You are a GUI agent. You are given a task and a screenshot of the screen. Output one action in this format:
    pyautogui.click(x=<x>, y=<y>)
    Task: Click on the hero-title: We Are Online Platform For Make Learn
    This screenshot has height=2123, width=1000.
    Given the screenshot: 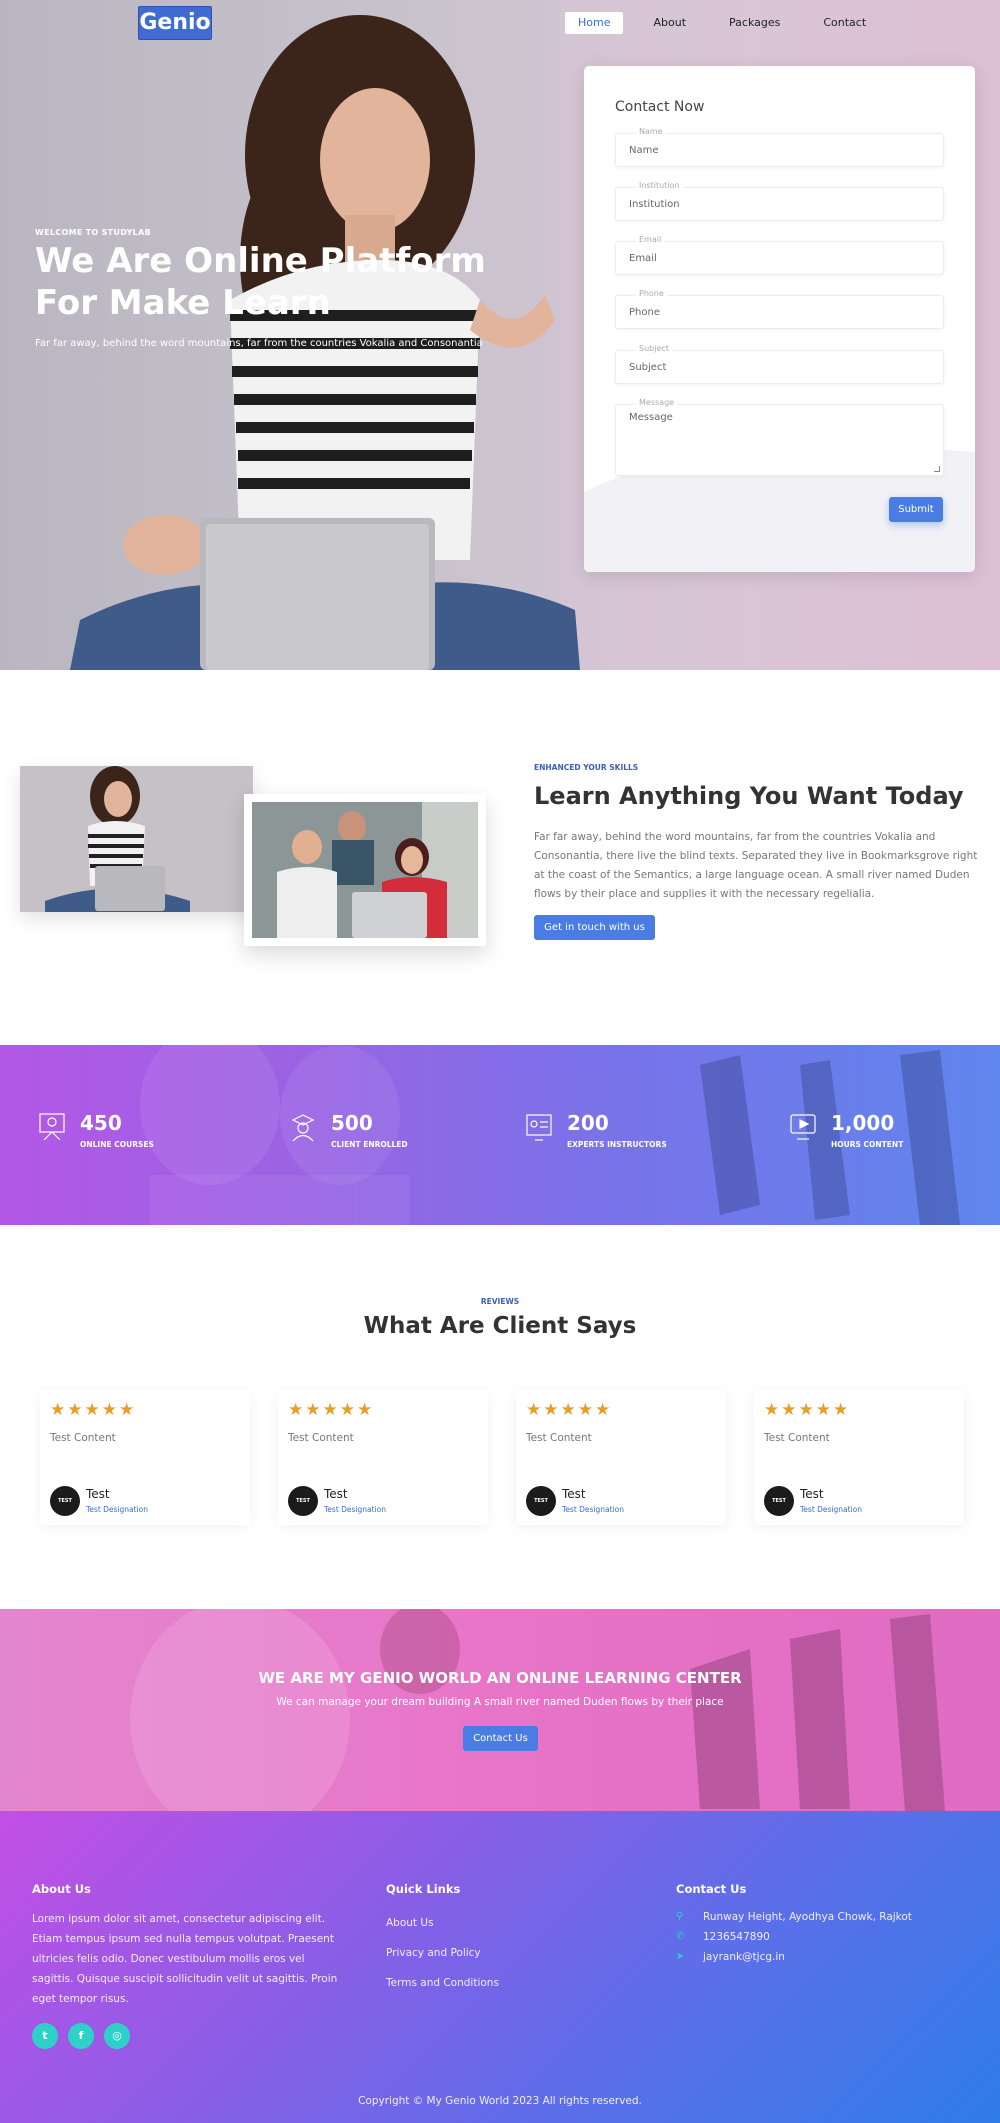 What is the action you would take?
    pyautogui.click(x=260, y=282)
    